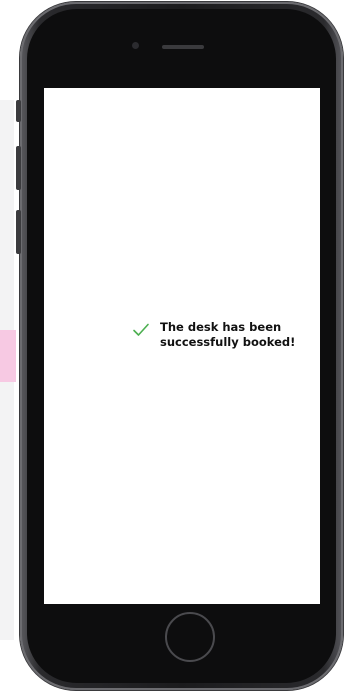 Image resolution: width=345 pixels, height=695 pixels. Describe the element at coordinates (18, 111) in the screenshot. I see `mute-switch` at that location.